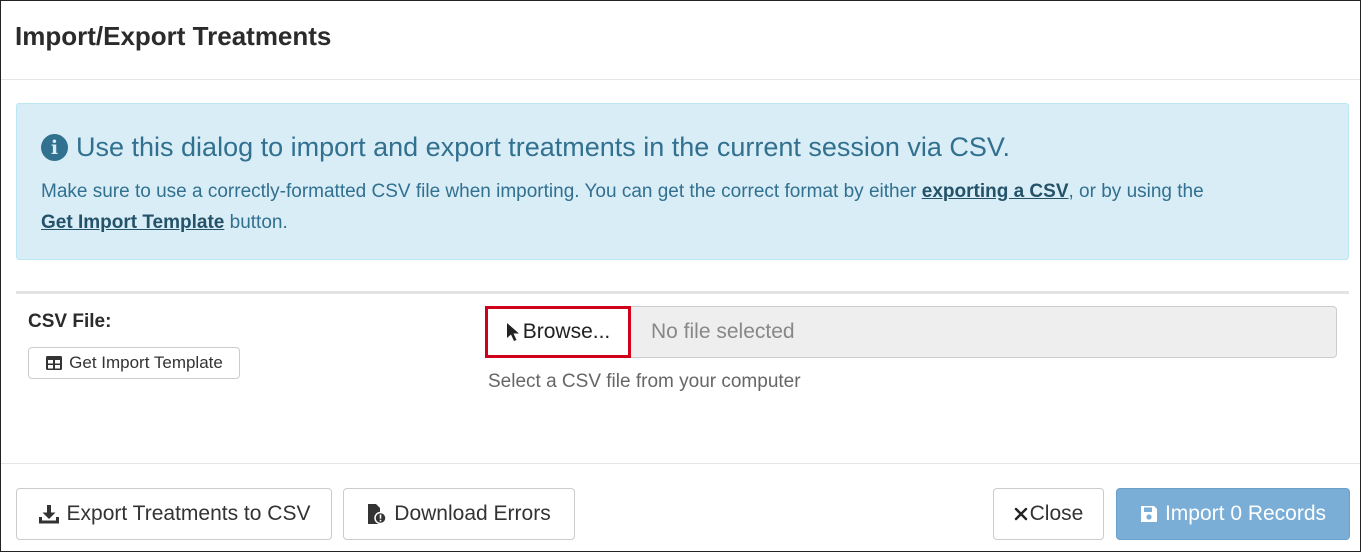 The image size is (1361, 552). Describe the element at coordinates (132, 222) in the screenshot. I see `get-import-template-link: Get Import Template` at that location.